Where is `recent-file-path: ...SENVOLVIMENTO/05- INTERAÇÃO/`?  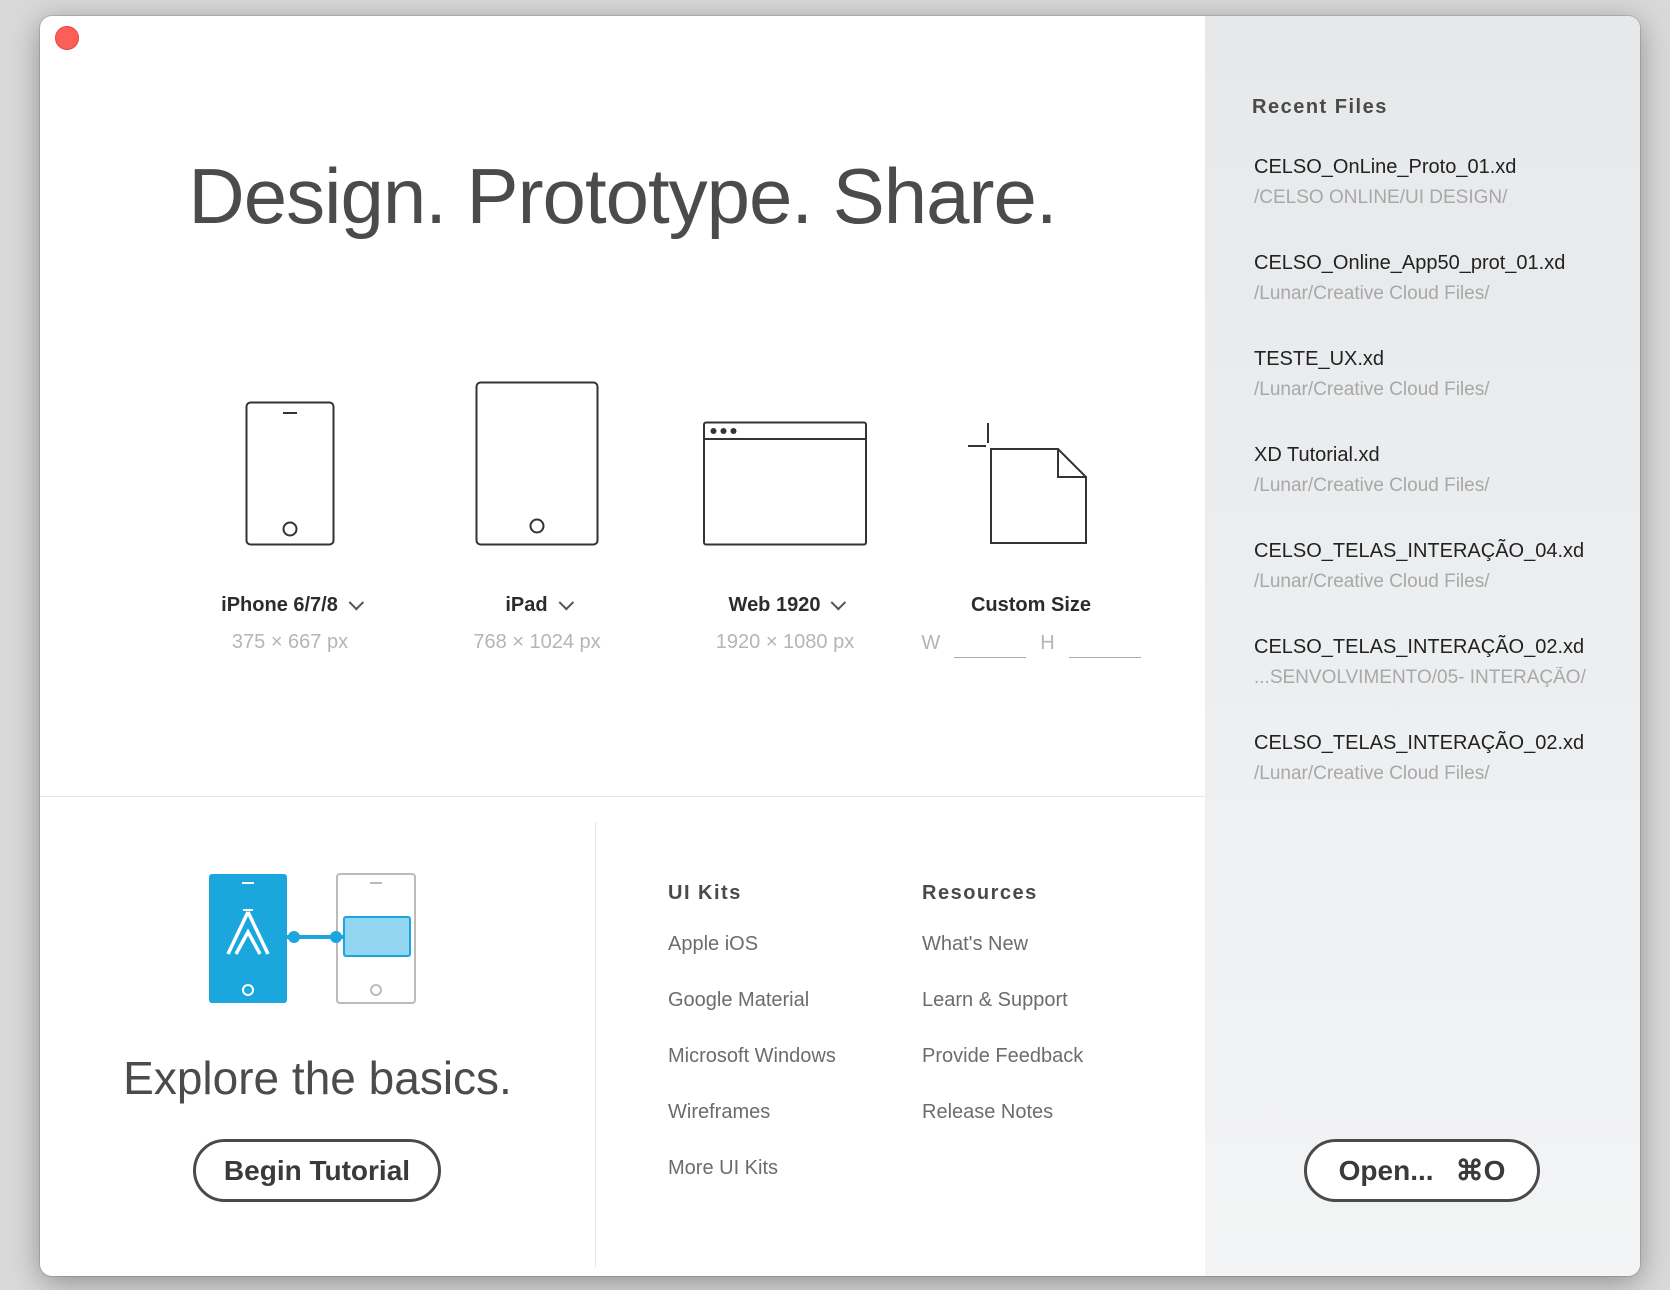 recent-file-path: ...SENVOLVIMENTO/05- INTERAÇÃO/ is located at coordinates (1420, 677).